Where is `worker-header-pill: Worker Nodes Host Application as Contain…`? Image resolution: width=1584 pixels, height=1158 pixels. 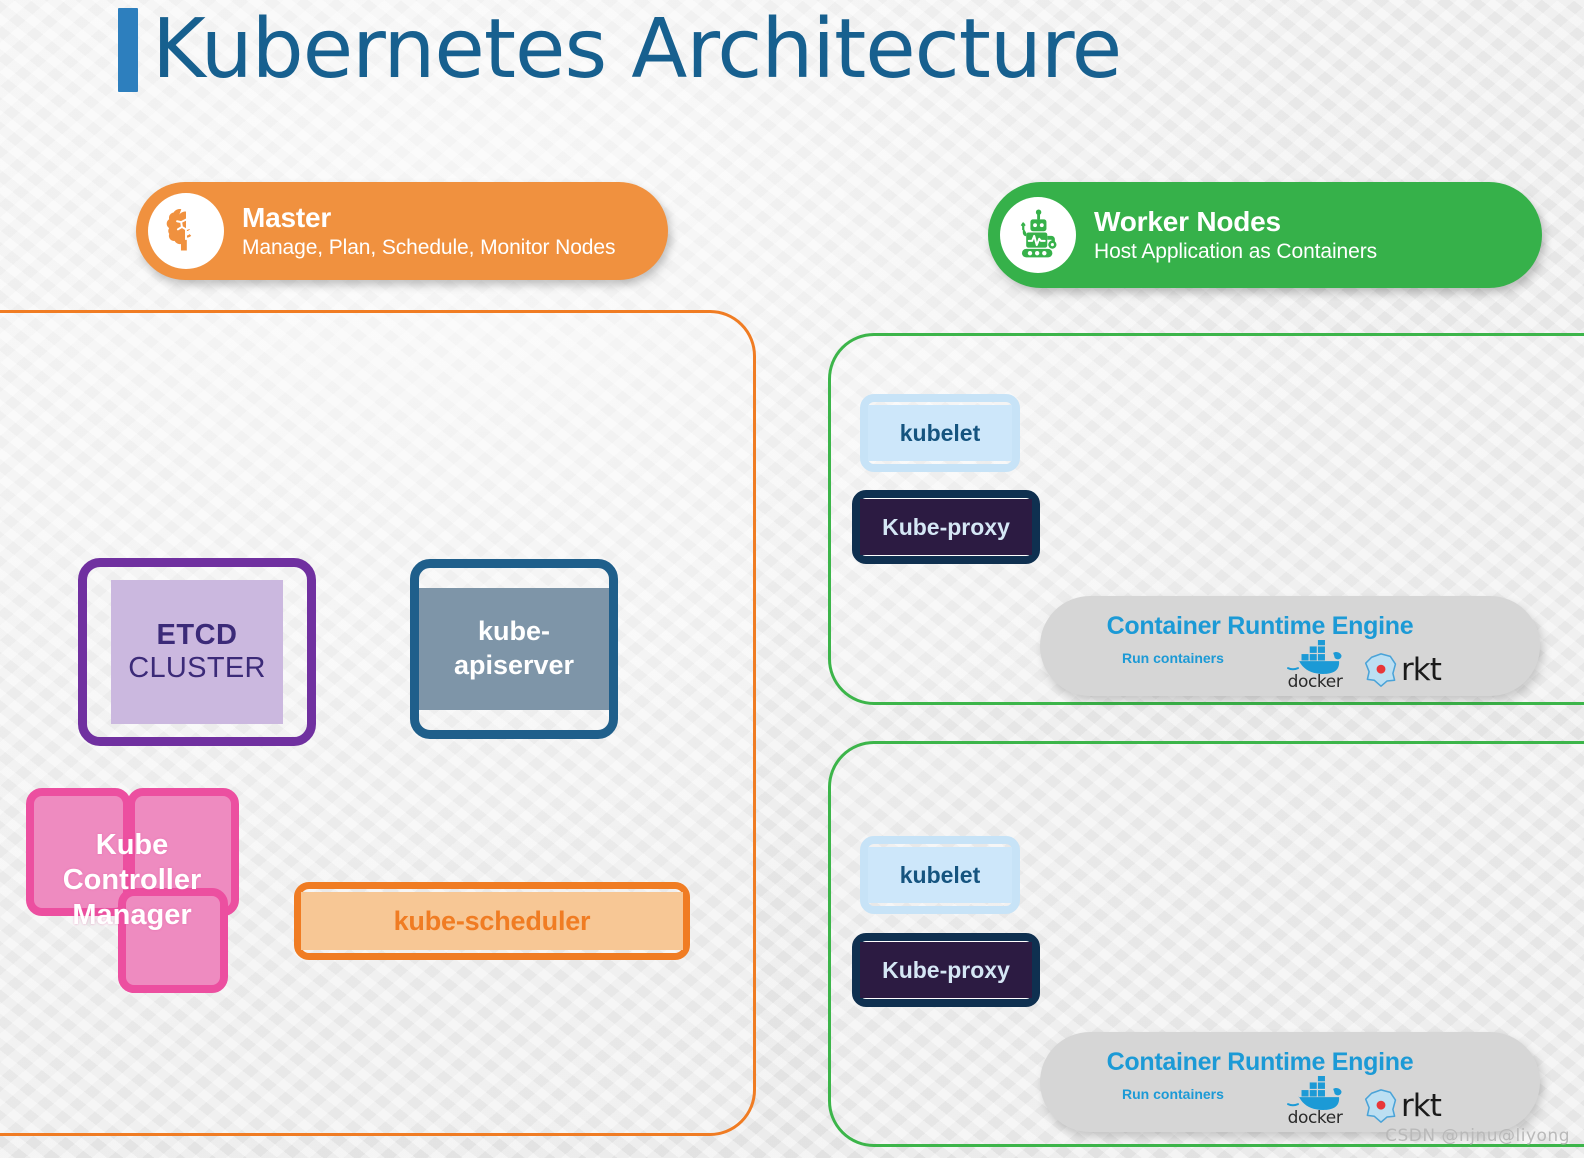 worker-header-pill: Worker Nodes Host Application as Contain… is located at coordinates (1265, 235).